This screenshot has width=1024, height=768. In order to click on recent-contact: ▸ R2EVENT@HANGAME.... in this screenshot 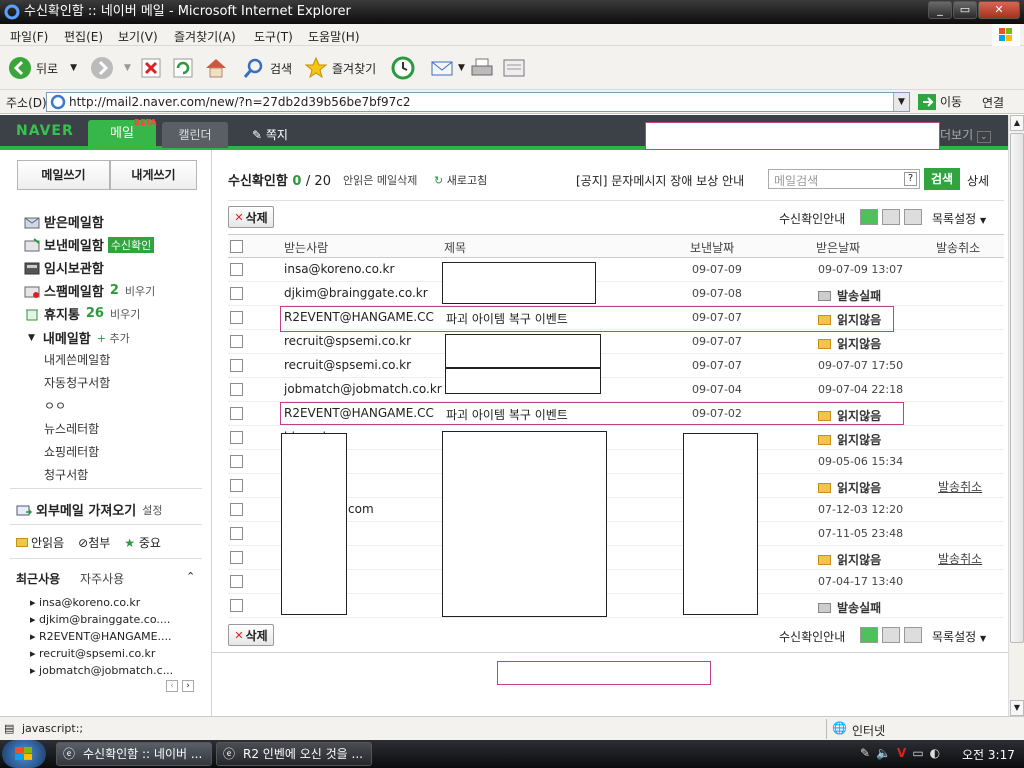, I will do `click(101, 636)`.